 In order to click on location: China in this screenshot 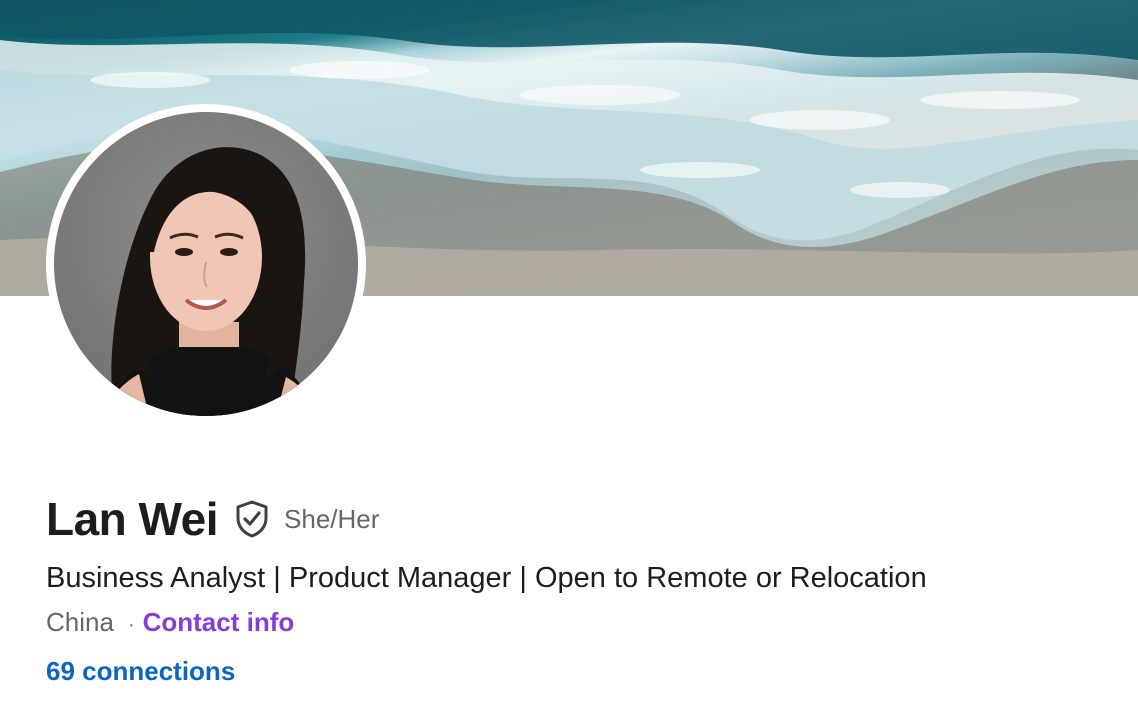, I will do `click(80, 622)`.